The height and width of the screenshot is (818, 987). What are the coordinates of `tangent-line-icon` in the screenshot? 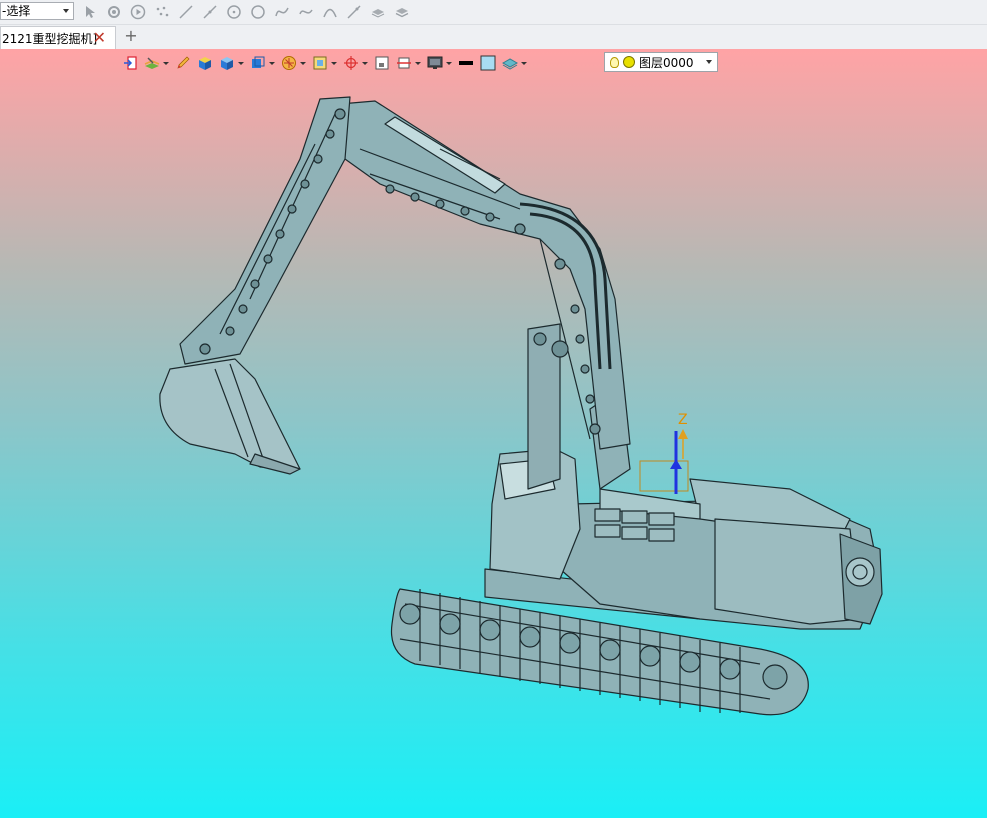 It's located at (354, 12).